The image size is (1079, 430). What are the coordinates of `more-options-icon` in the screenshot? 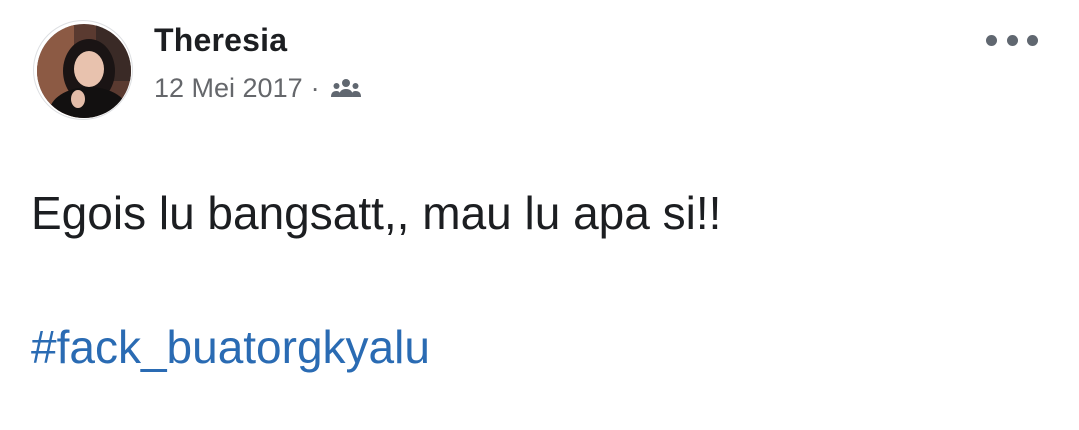 It's located at (1012, 40).